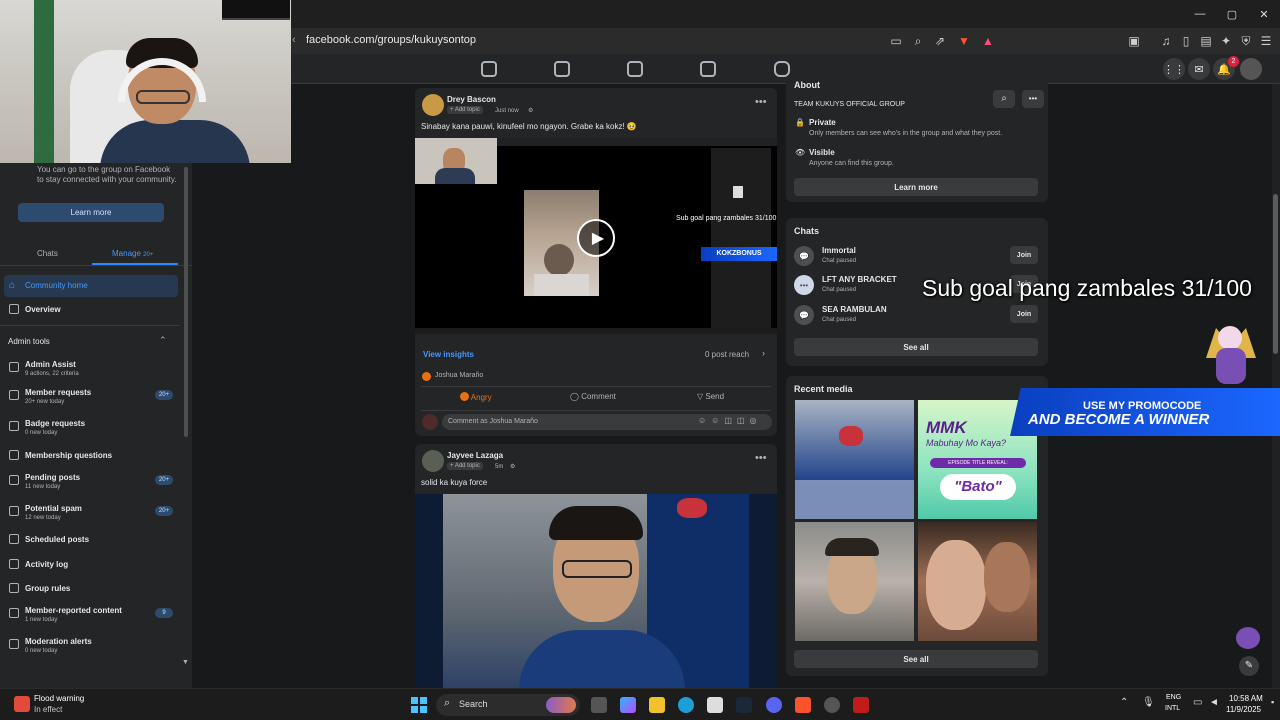  Describe the element at coordinates (90, 565) in the screenshot. I see `sidebar-item-activity-log: Activity log` at that location.